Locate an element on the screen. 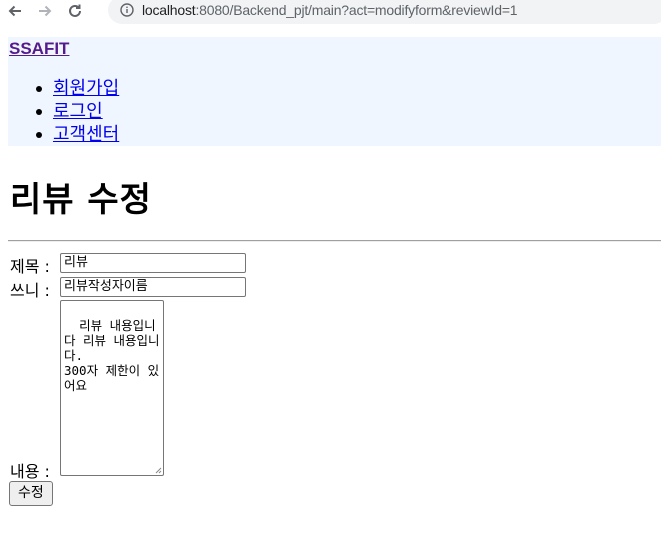 The height and width of the screenshot is (559, 661). signup-link: 회원가입 is located at coordinates (86, 88).